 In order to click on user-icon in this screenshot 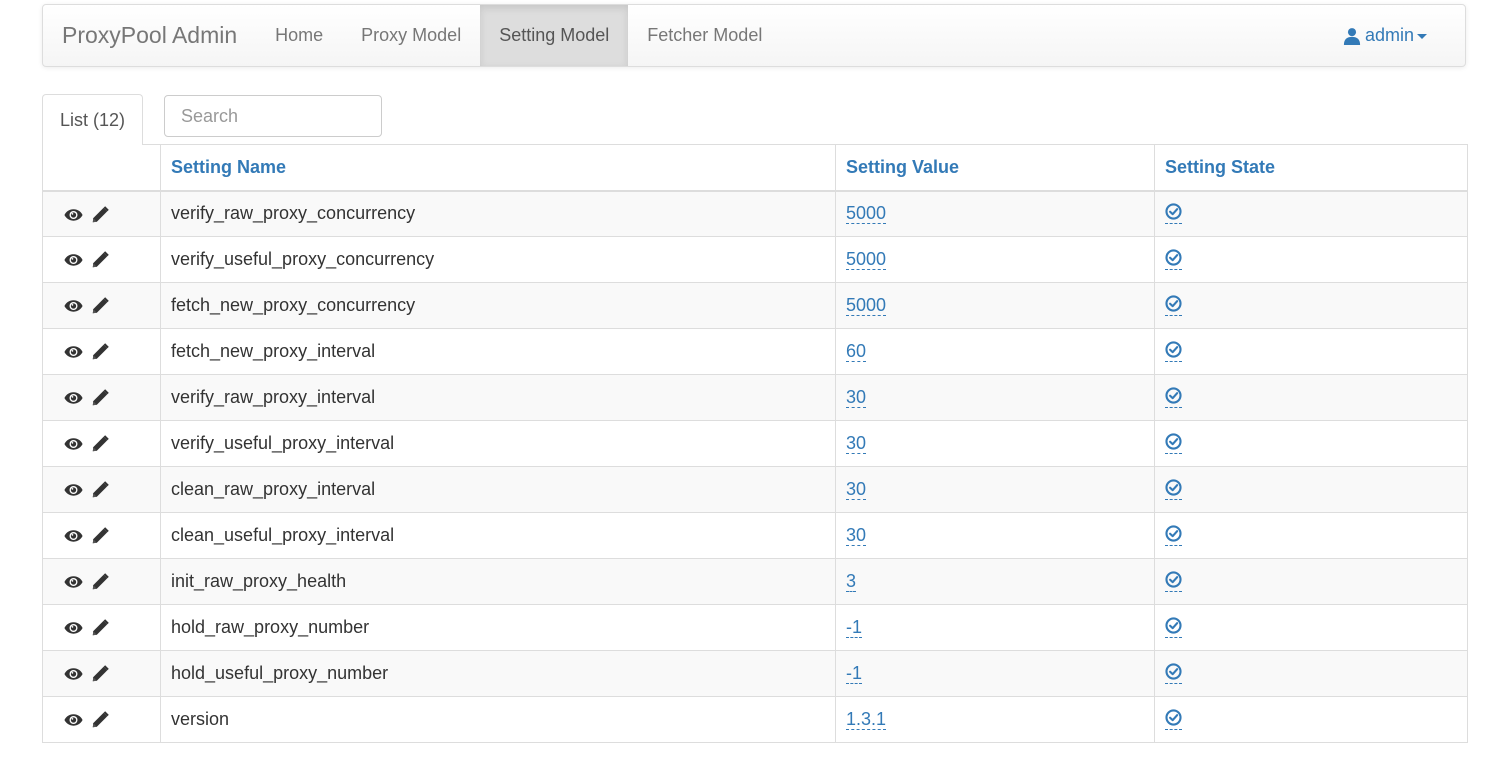, I will do `click(1352, 36)`.